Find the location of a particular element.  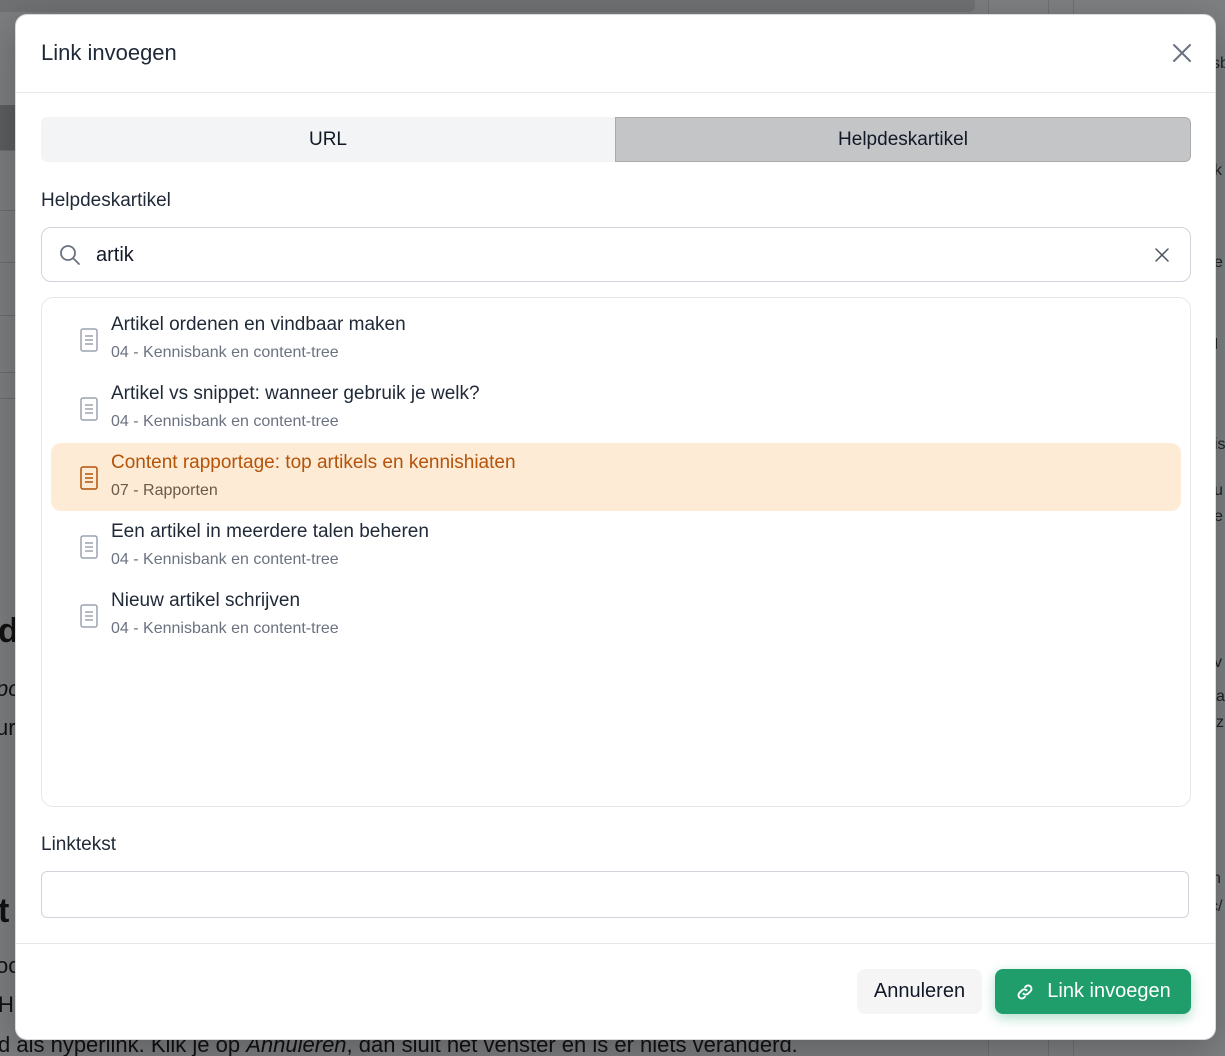

article-search-box is located at coordinates (616, 254).